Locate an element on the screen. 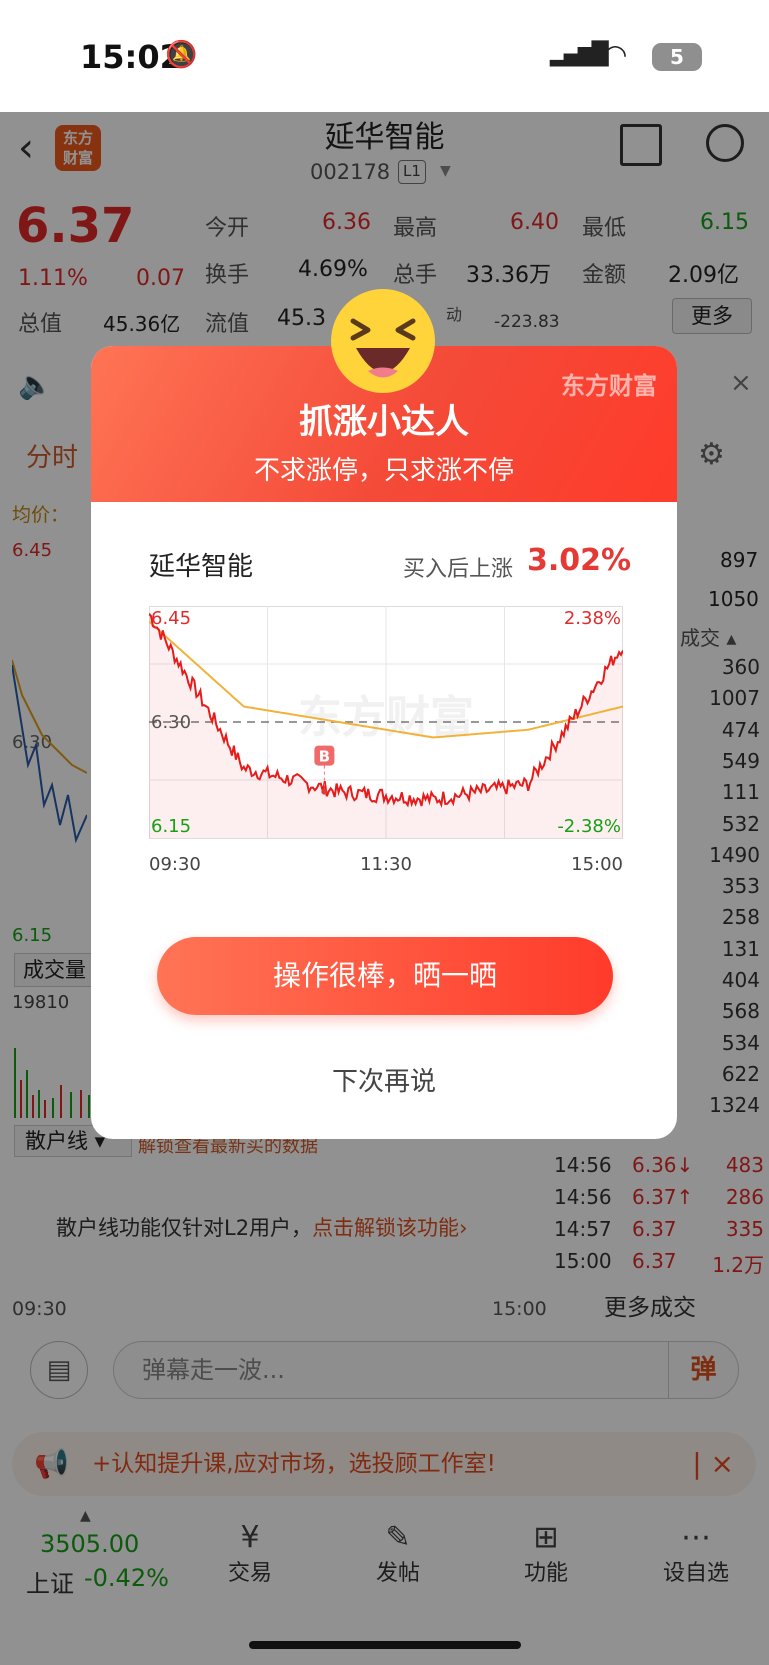 Image resolution: width=769 pixels, height=1665 pixels. battery-indicator: 5 is located at coordinates (677, 57).